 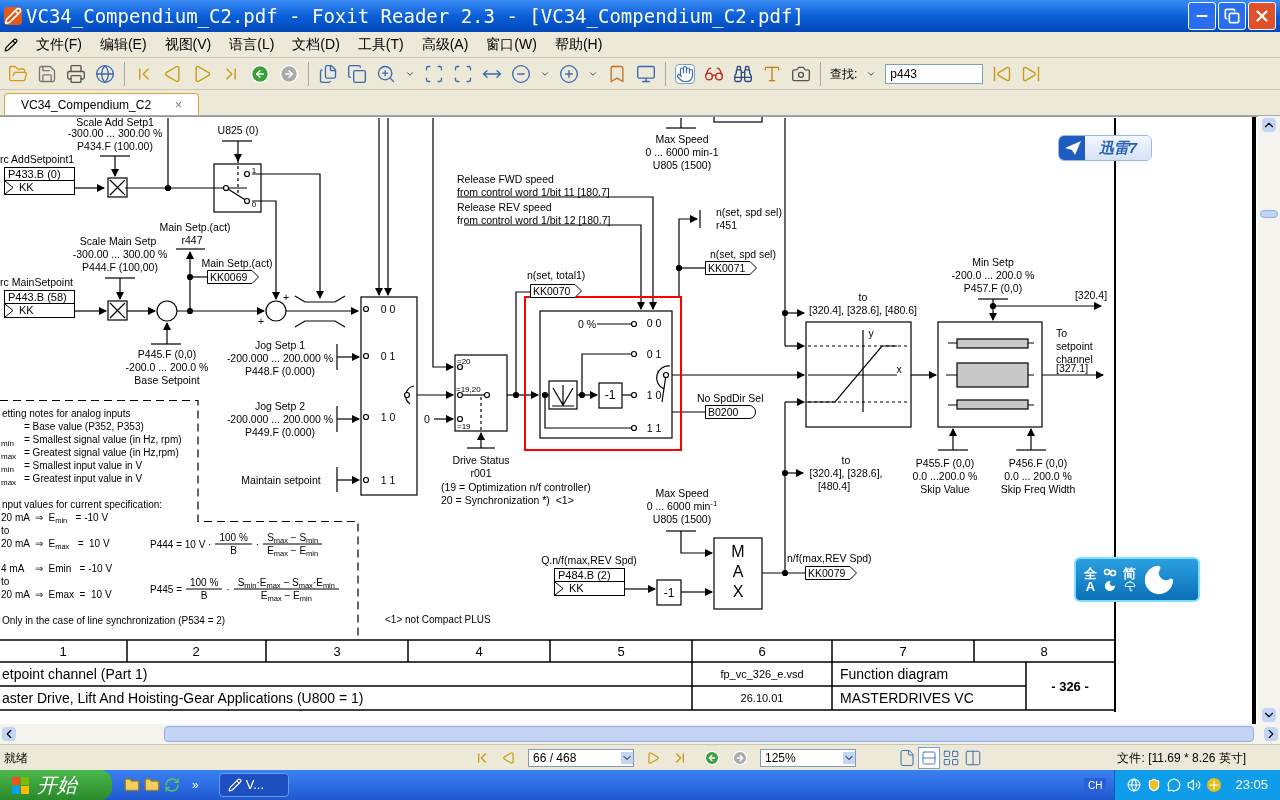 I want to click on ime-toolbar: 全 A 简, so click(x=1137, y=579).